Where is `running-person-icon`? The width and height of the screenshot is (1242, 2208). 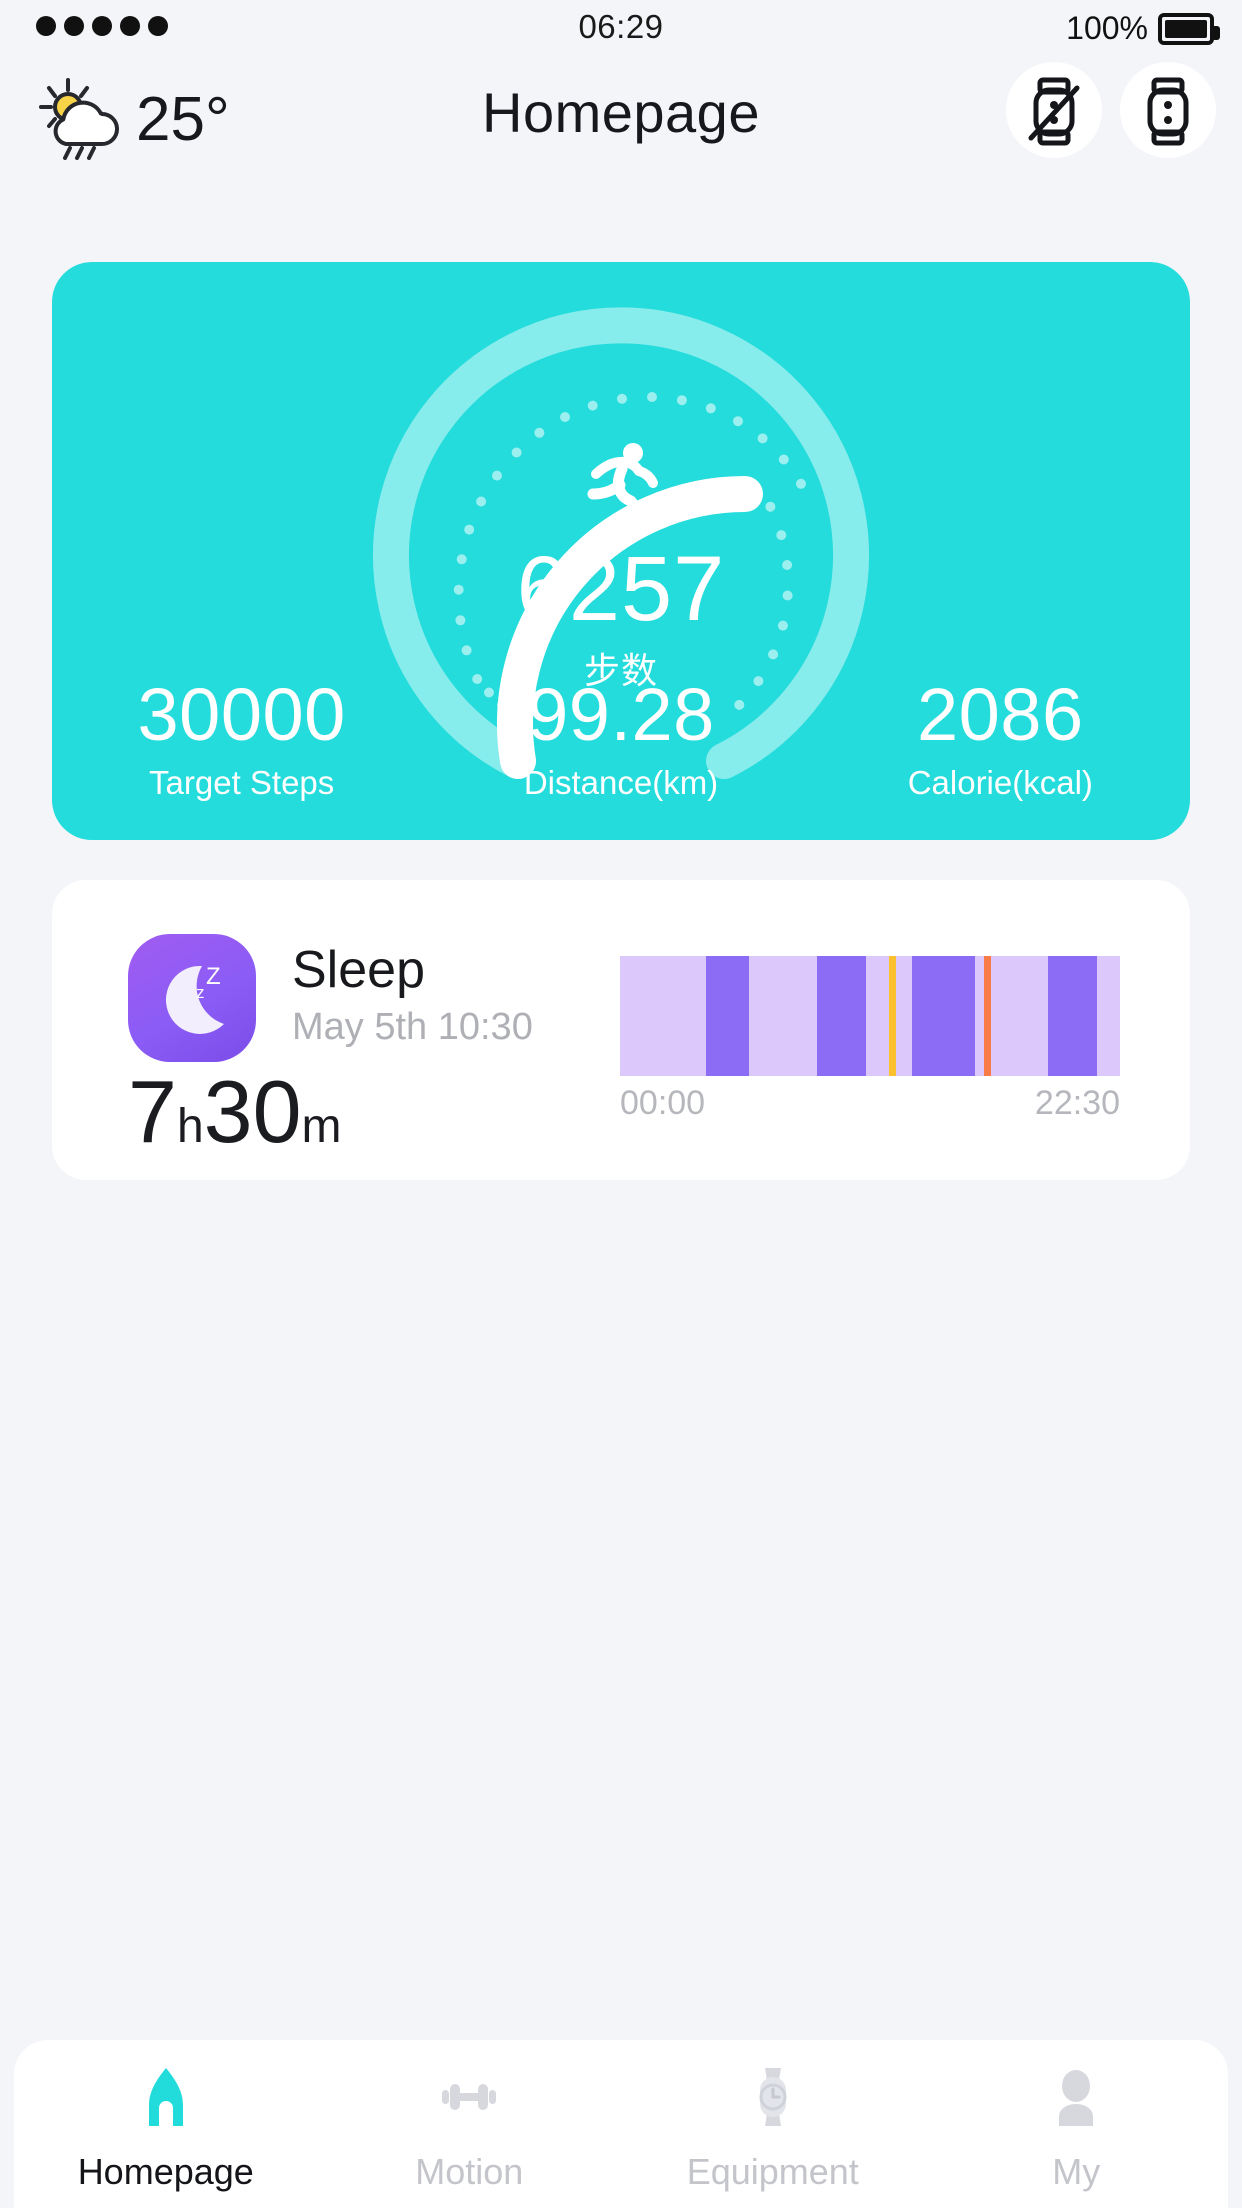
running-person-icon is located at coordinates (621, 486).